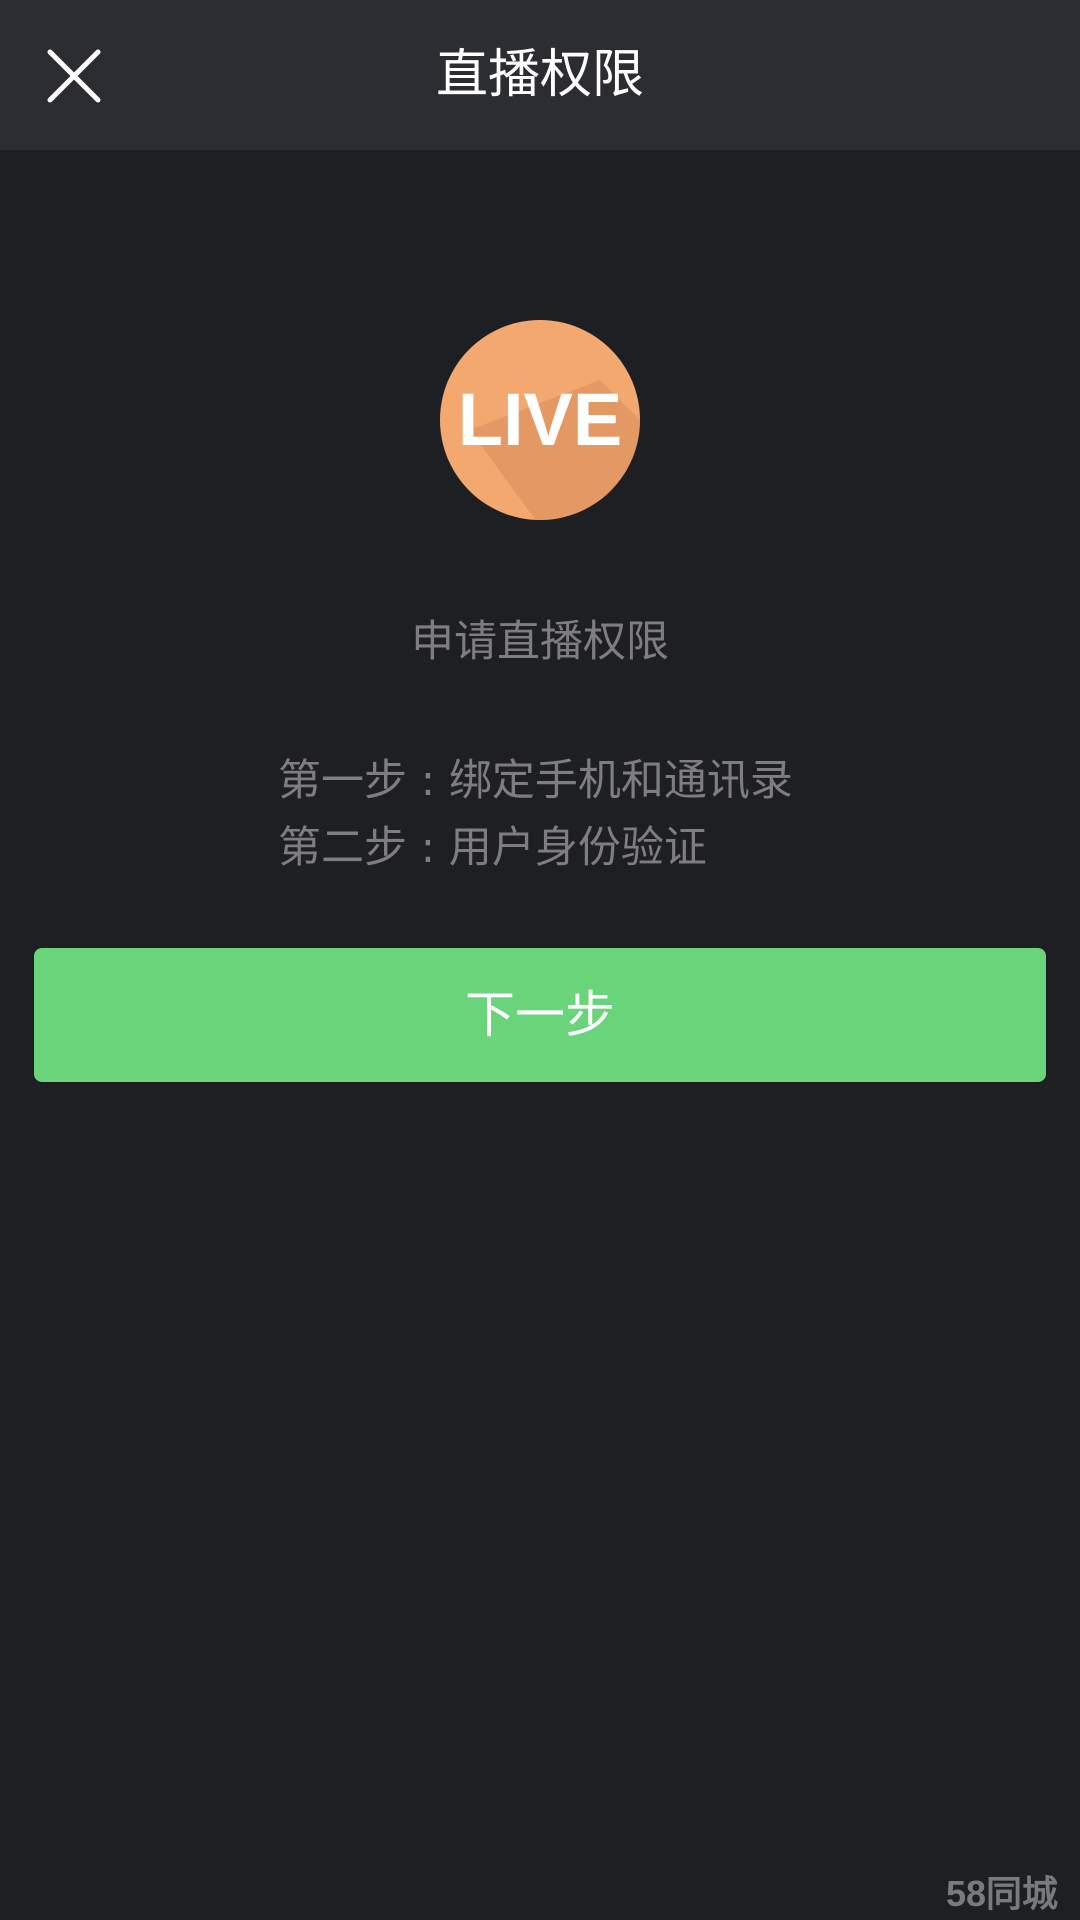  I want to click on apply-title: 申请直播权限, so click(540, 642).